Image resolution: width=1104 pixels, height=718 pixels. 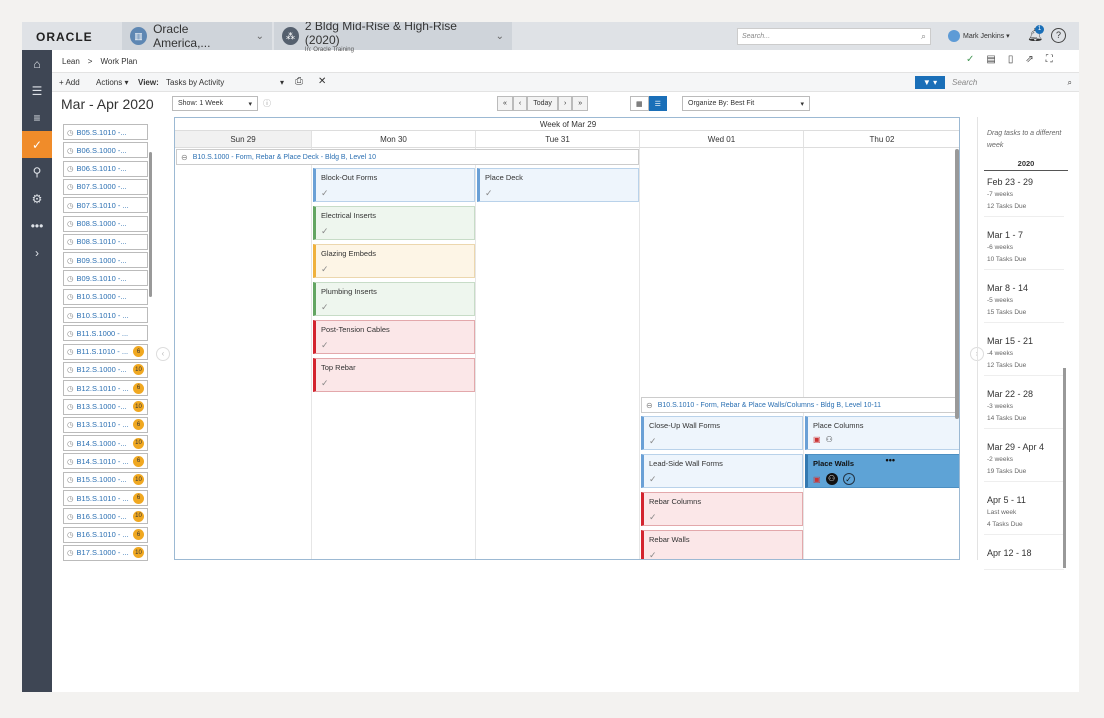 I want to click on chart-icon: ▤, so click(x=990, y=59).